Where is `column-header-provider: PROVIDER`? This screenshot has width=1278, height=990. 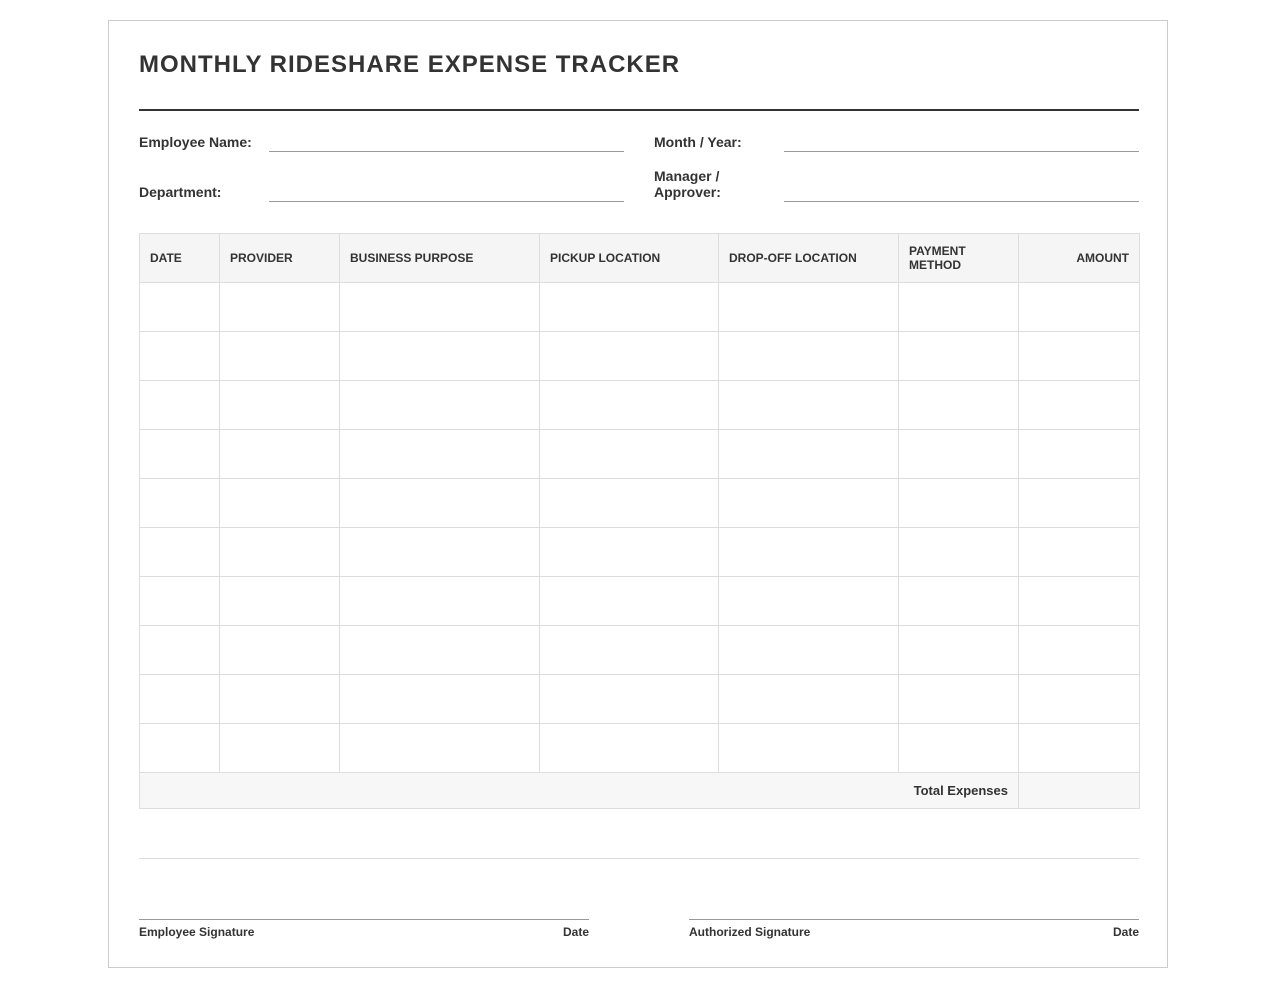
column-header-provider: PROVIDER is located at coordinates (279, 258).